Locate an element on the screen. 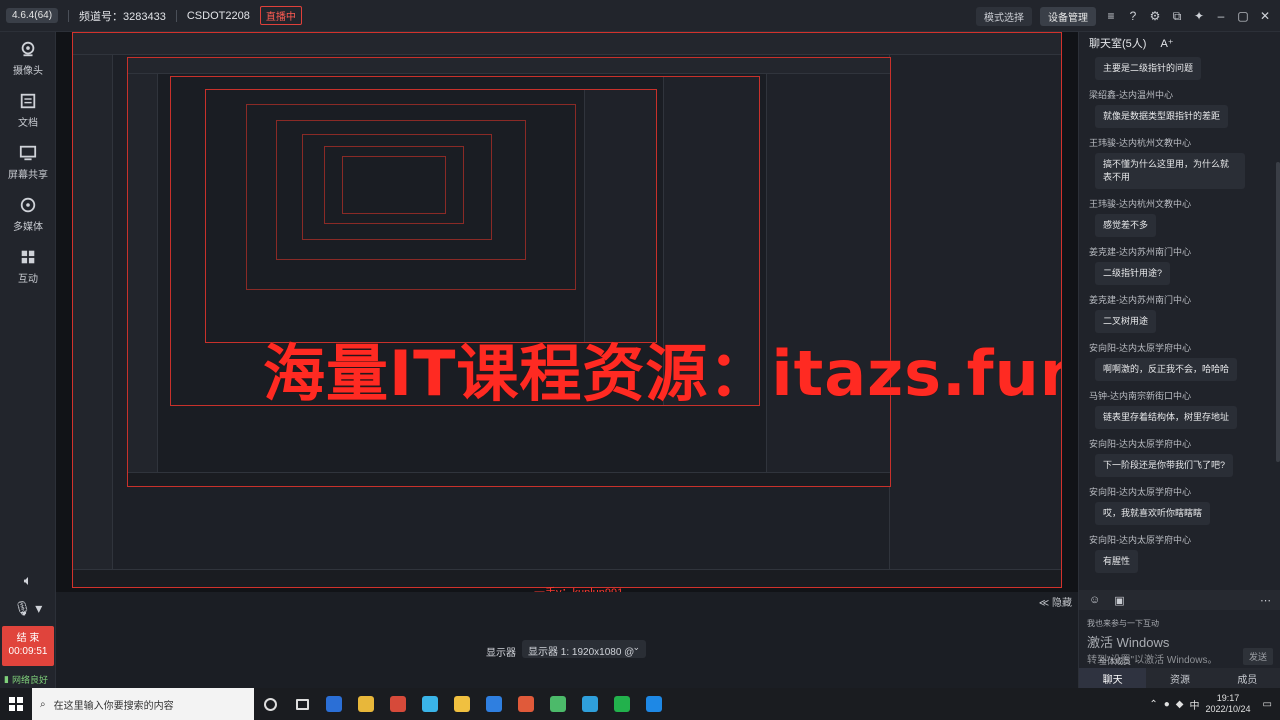 The height and width of the screenshot is (720, 1280). start-button is located at coordinates (16, 704).